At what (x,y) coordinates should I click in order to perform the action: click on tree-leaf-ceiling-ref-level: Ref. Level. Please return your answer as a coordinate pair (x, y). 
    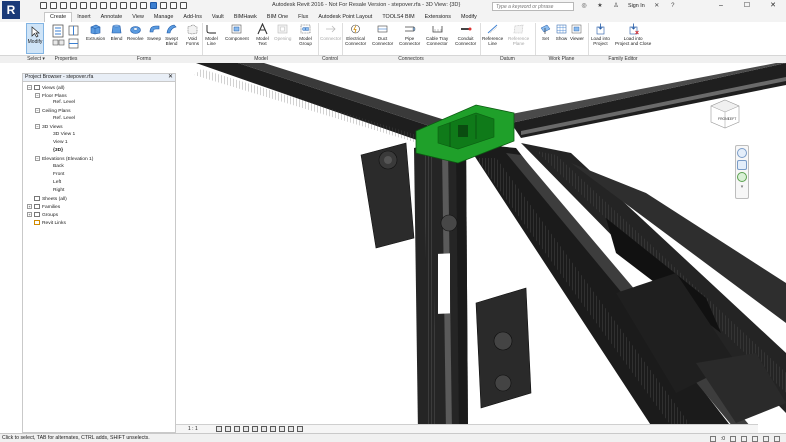
    Looking at the image, I should click on (64, 119).